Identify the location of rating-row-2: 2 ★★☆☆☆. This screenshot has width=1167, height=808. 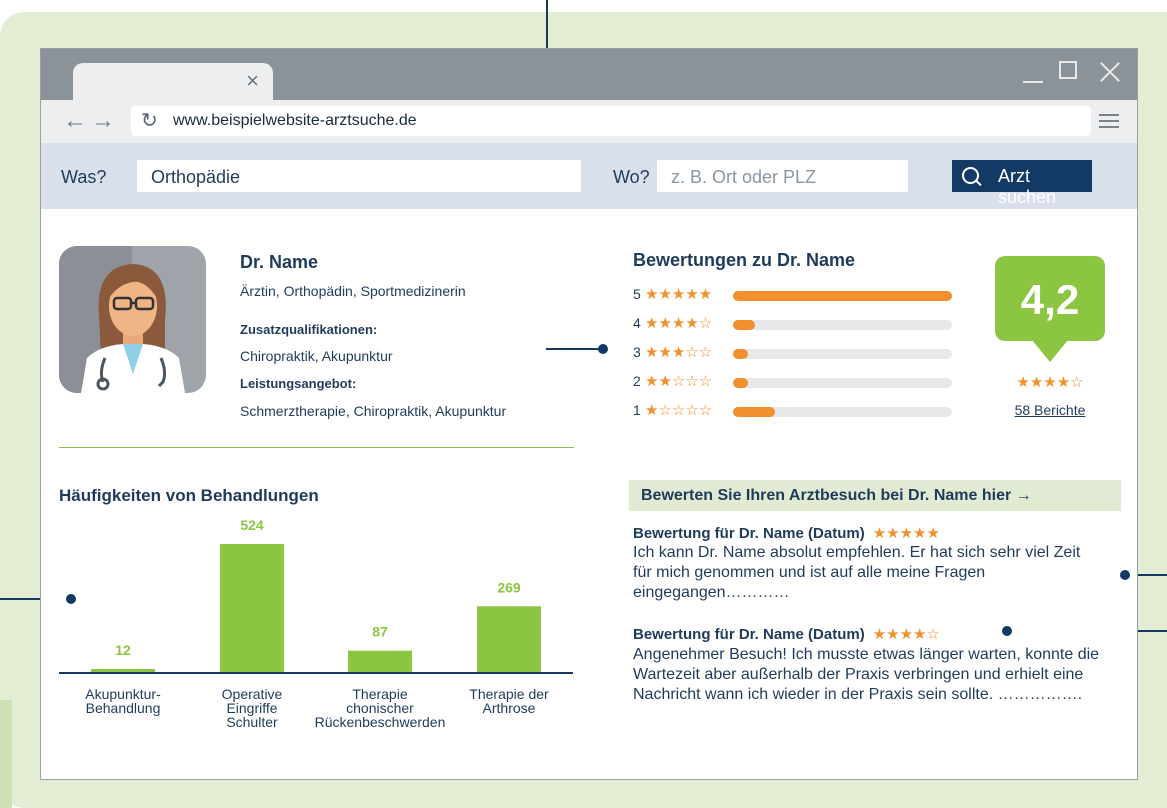
(798, 382).